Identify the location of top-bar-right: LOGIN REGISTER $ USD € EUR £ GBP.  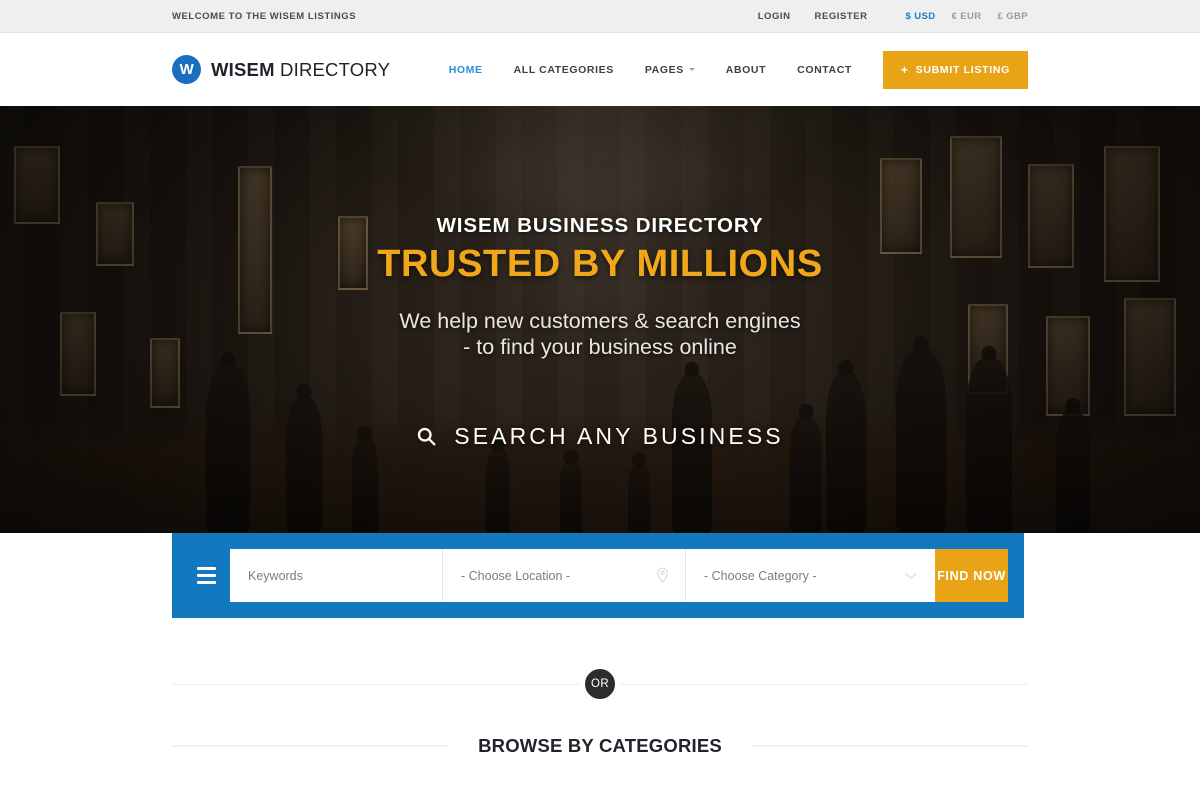
(881, 16).